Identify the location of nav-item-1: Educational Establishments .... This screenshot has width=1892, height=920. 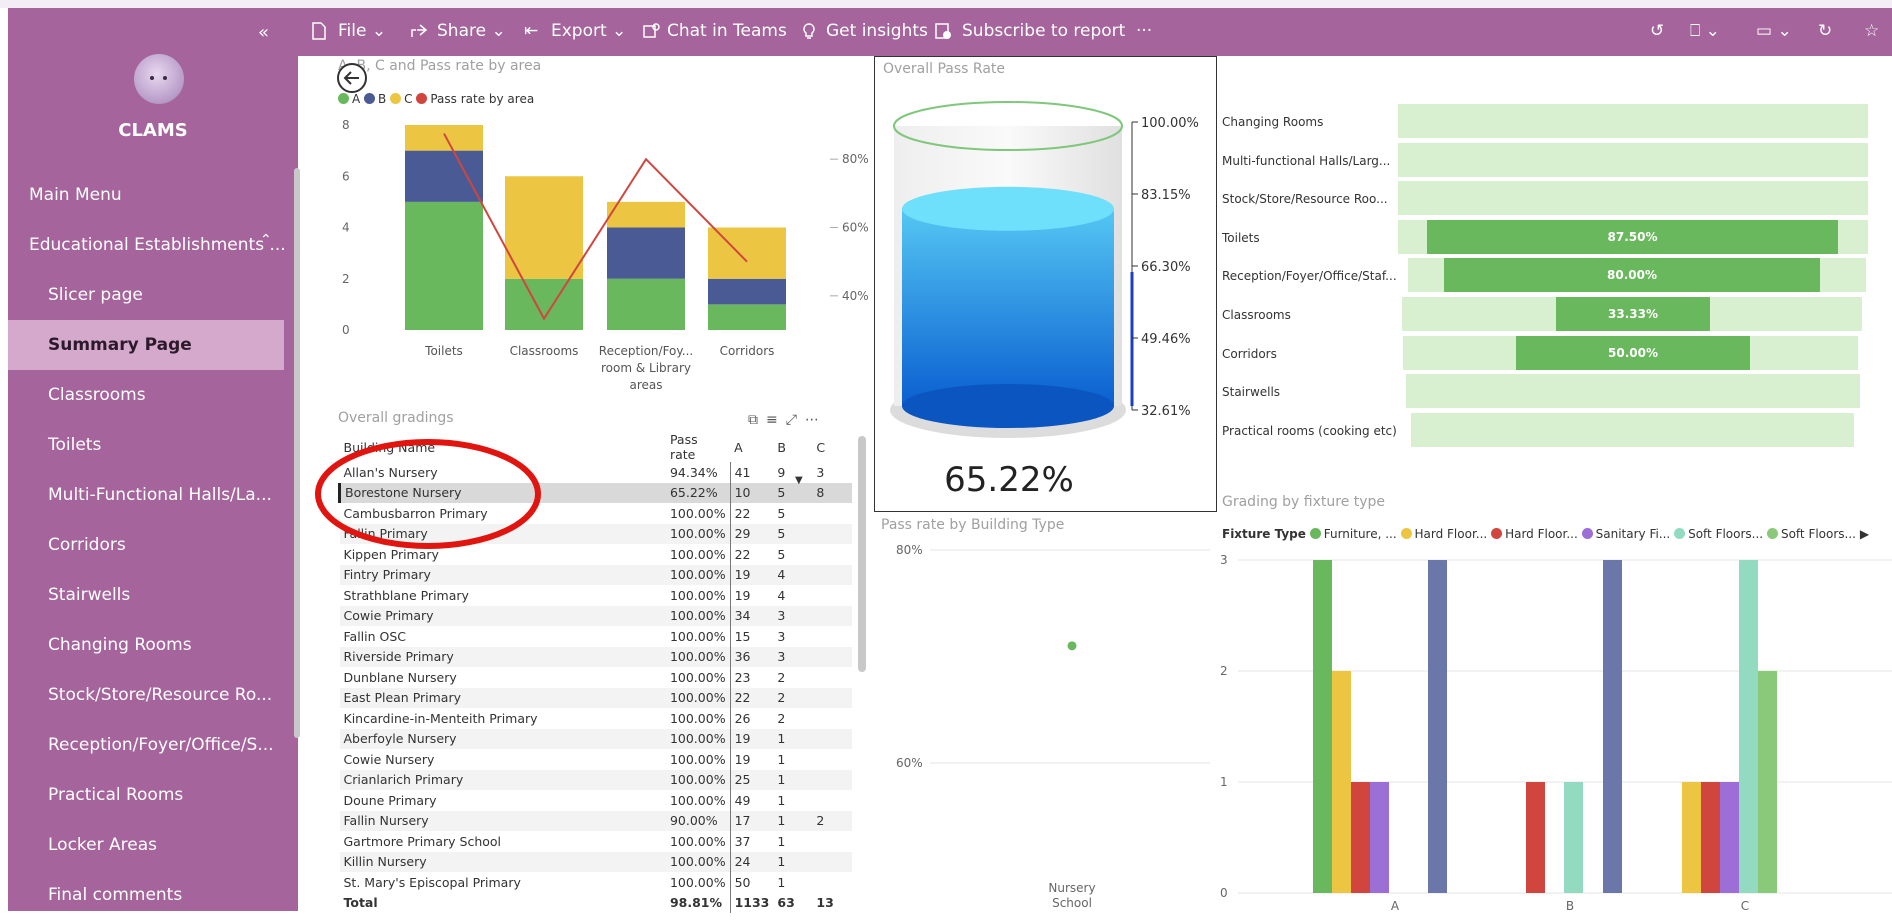
(146, 245).